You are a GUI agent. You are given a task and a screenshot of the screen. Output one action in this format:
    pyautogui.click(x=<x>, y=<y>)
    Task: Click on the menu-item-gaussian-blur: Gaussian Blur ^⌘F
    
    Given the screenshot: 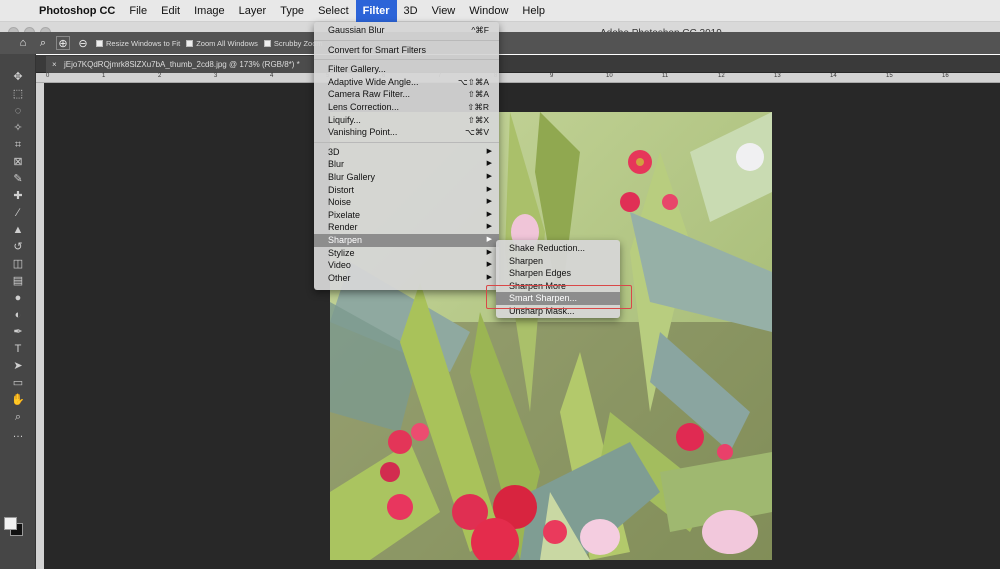 What is the action you would take?
    pyautogui.click(x=406, y=30)
    